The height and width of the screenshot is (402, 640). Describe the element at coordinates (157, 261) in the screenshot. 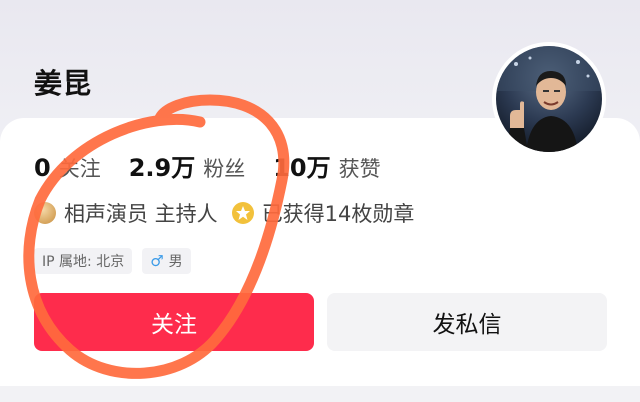

I see `male-icon: ♂` at that location.